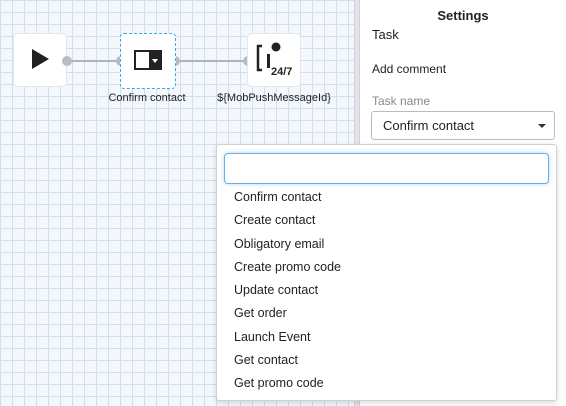  What do you see at coordinates (386, 383) in the screenshot?
I see `dropdown-option: Get promo code` at bounding box center [386, 383].